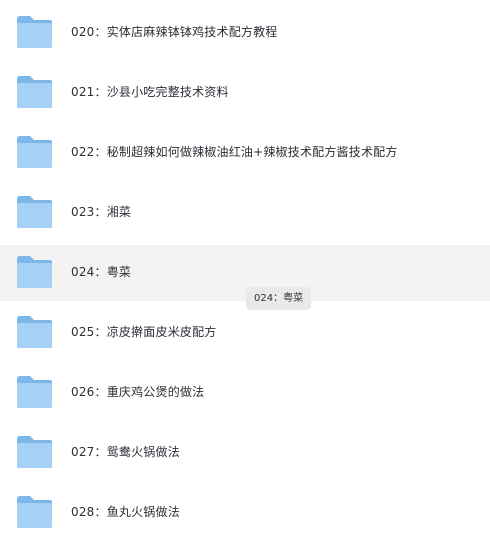 The width and height of the screenshot is (490, 547). I want to click on folder-row: 021：沙县小吃完整技术资料, so click(245, 93).